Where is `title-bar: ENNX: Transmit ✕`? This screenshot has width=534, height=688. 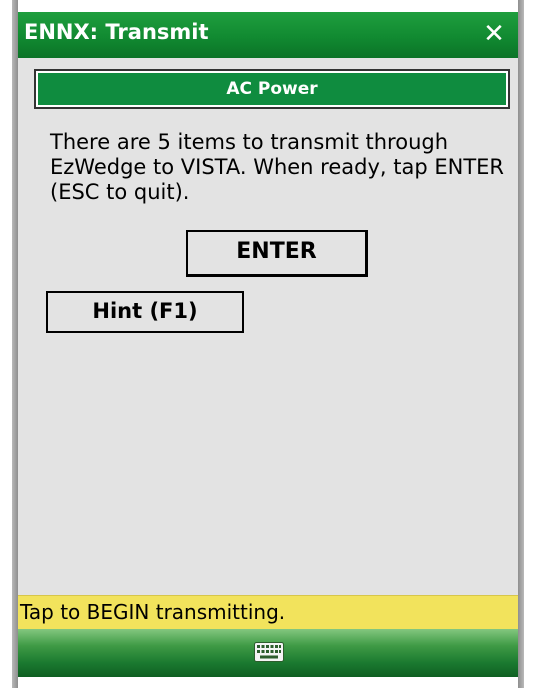
title-bar: ENNX: Transmit ✕ is located at coordinates (268, 35).